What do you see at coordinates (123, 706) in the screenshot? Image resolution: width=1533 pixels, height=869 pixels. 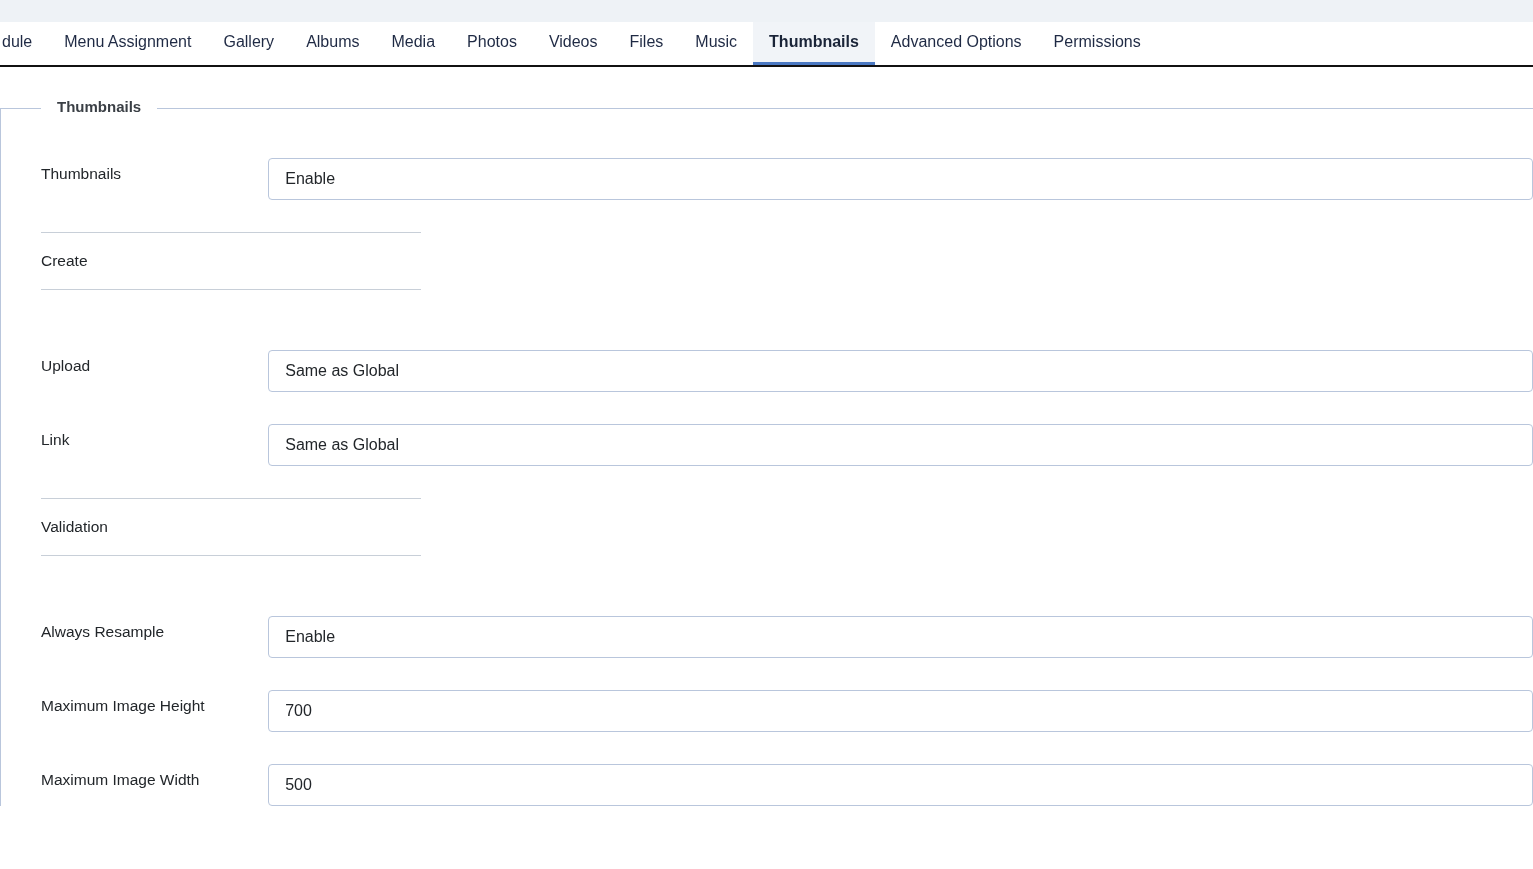 I see `field-label: Maximum Image Height` at bounding box center [123, 706].